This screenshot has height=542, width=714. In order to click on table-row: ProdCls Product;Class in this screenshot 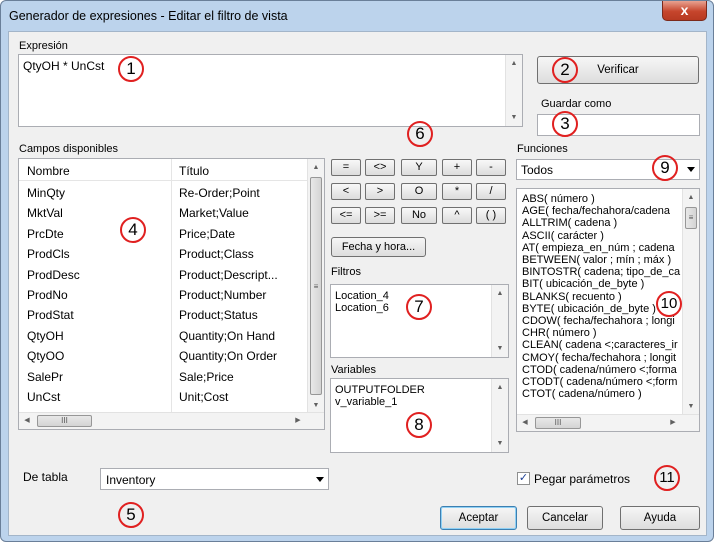, I will do `click(163, 254)`.